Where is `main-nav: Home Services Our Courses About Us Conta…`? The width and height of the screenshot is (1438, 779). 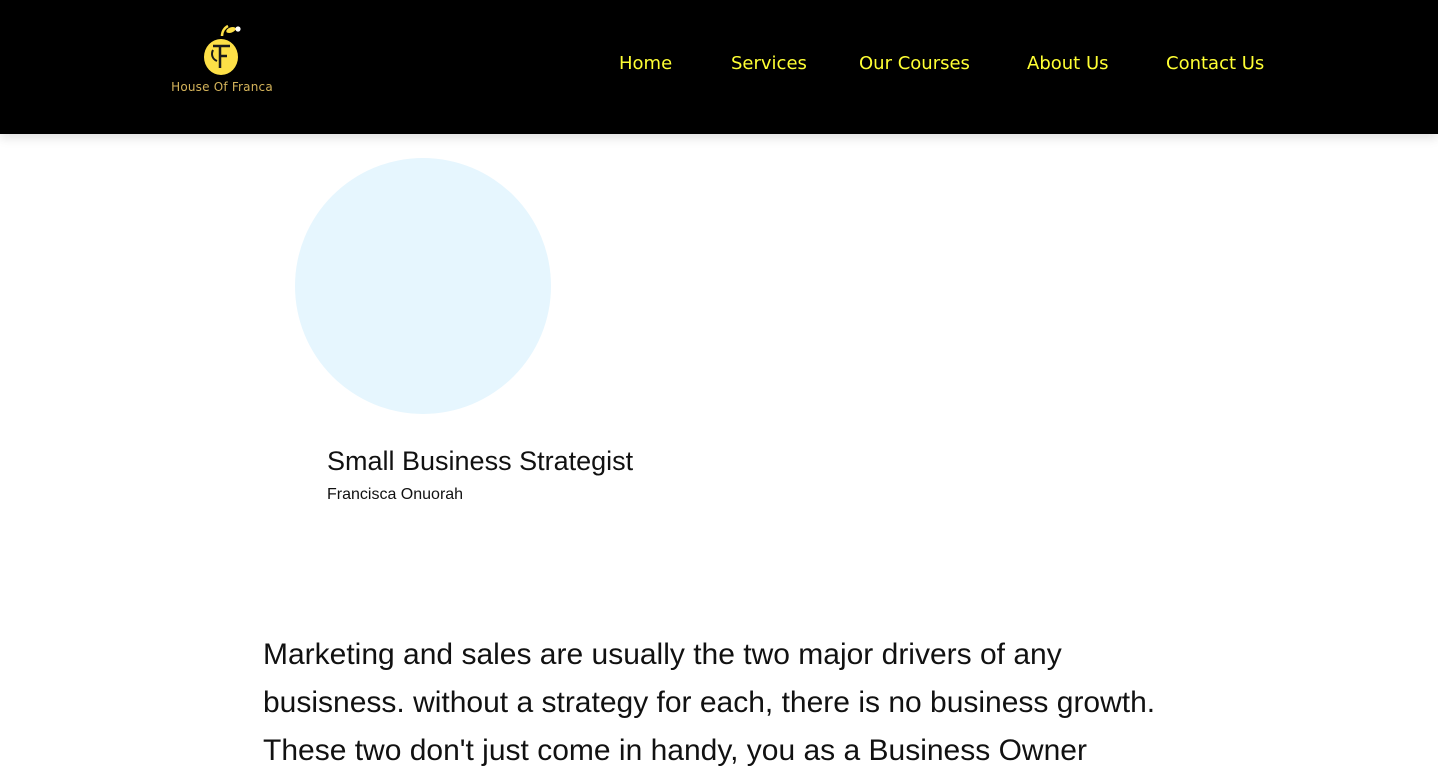 main-nav: Home Services Our Courses About Us Conta… is located at coordinates (719, 64).